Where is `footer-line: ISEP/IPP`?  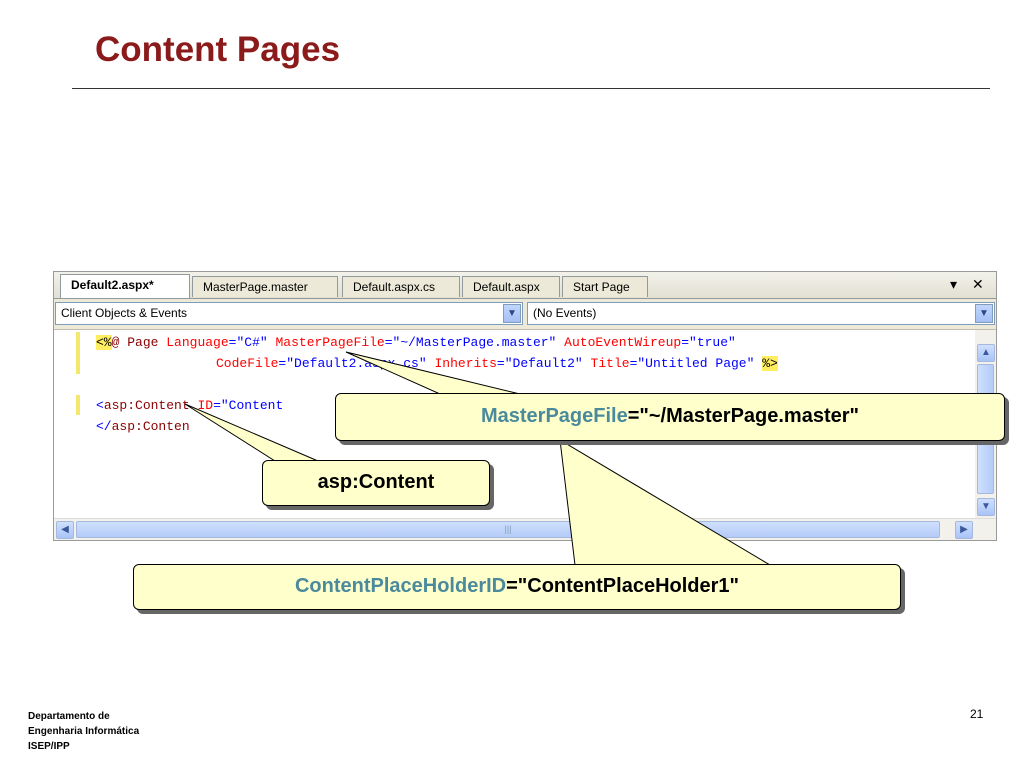 footer-line: ISEP/IPP is located at coordinates (49, 746).